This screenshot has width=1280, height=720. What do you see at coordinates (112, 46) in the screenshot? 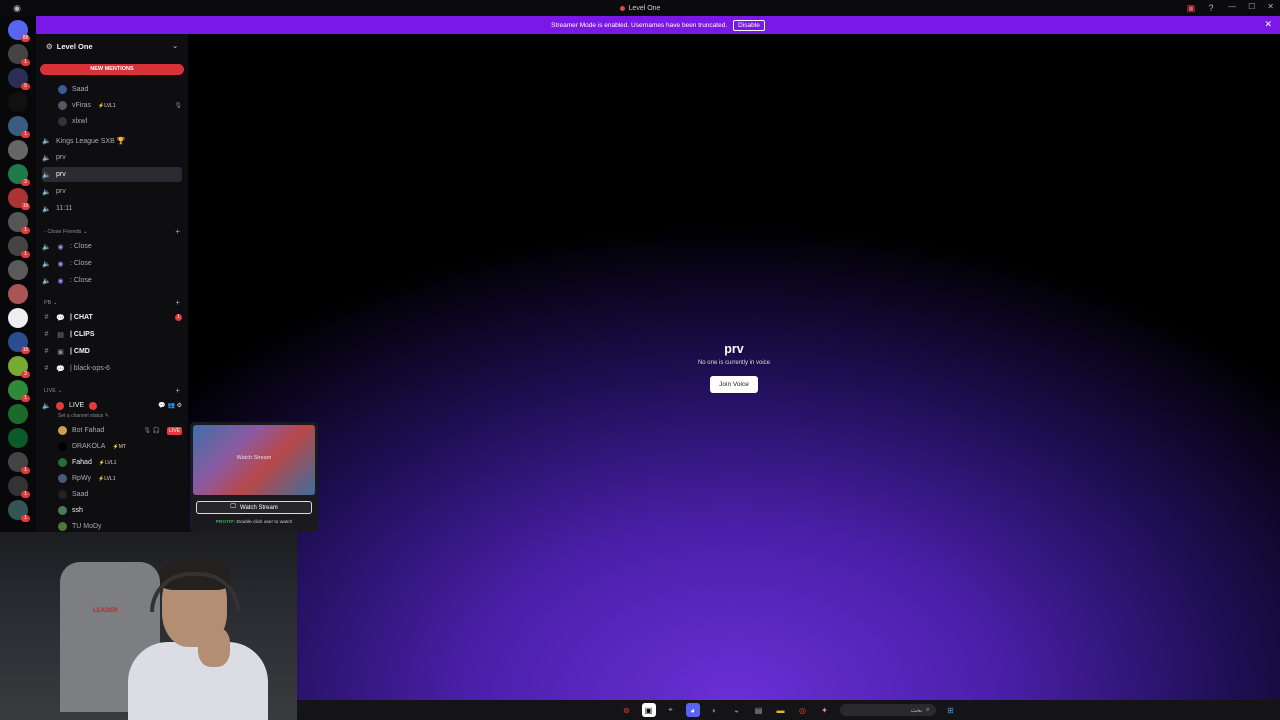
I see `server-header: ⚙ Level One ⌄` at bounding box center [112, 46].